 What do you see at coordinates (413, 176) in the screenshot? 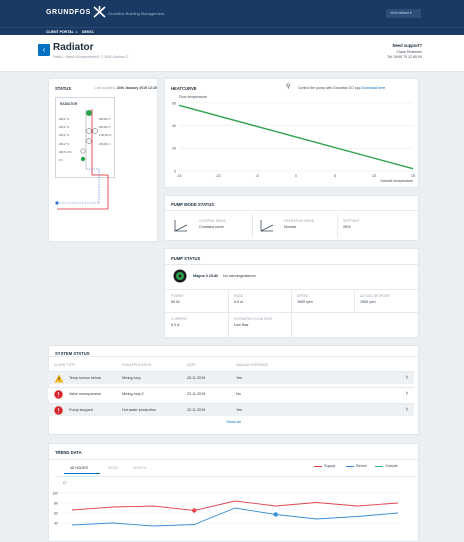
I see `x-tick-label: 15` at bounding box center [413, 176].